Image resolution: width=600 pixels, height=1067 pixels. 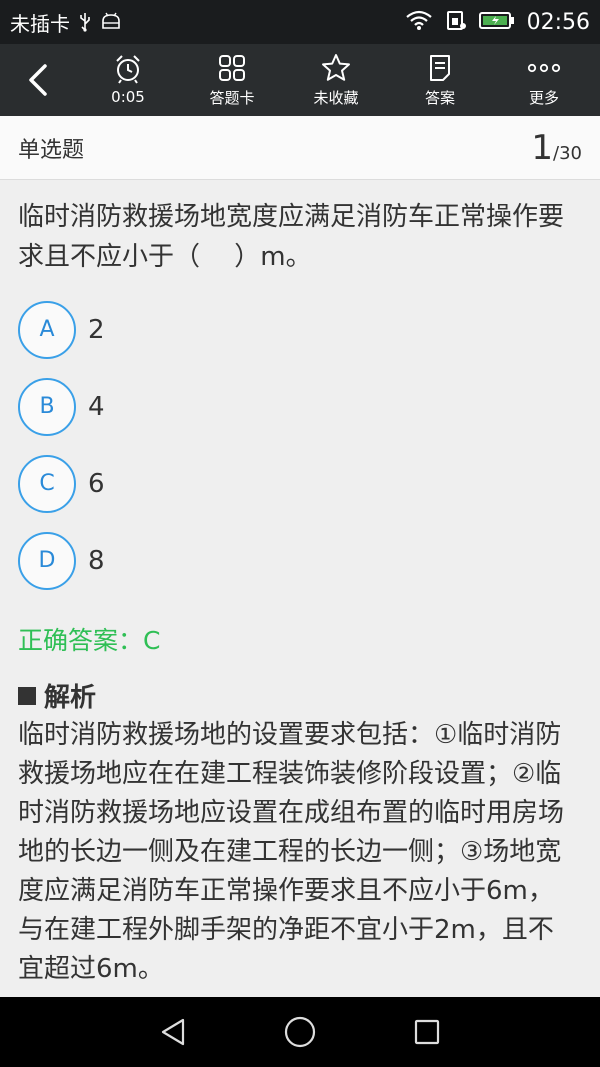 What do you see at coordinates (543, 97) in the screenshot?
I see `more-label: 更多` at bounding box center [543, 97].